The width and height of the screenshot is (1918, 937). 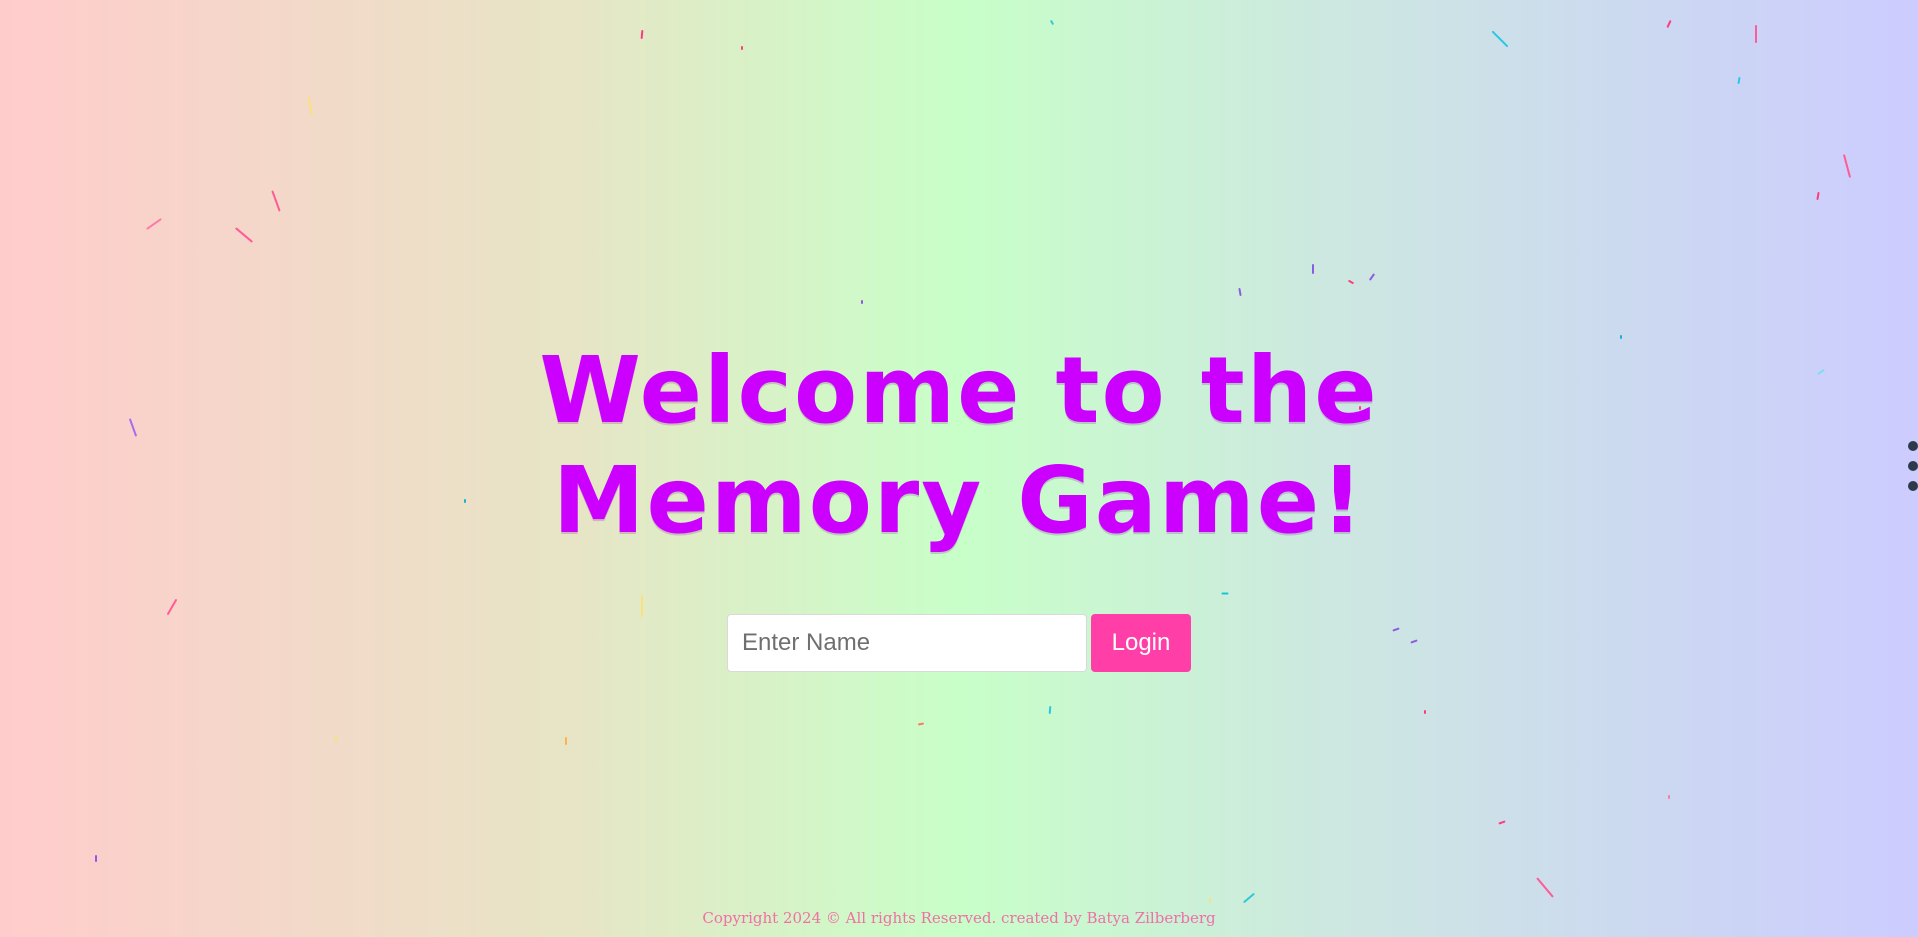 What do you see at coordinates (959, 390) in the screenshot?
I see `title-line-1: Welcome to the` at bounding box center [959, 390].